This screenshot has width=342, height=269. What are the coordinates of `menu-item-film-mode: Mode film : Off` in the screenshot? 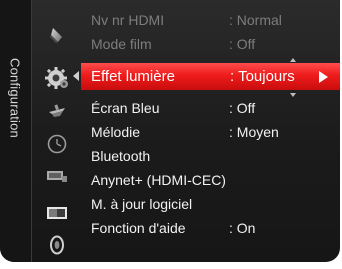 It's located at (210, 44).